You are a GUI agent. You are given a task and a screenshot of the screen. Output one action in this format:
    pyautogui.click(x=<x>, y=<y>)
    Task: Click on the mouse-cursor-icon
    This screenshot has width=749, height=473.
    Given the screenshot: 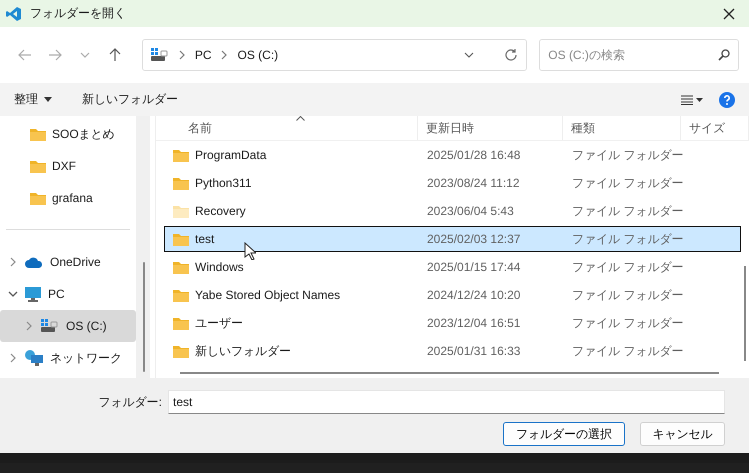 What is the action you would take?
    pyautogui.click(x=250, y=251)
    